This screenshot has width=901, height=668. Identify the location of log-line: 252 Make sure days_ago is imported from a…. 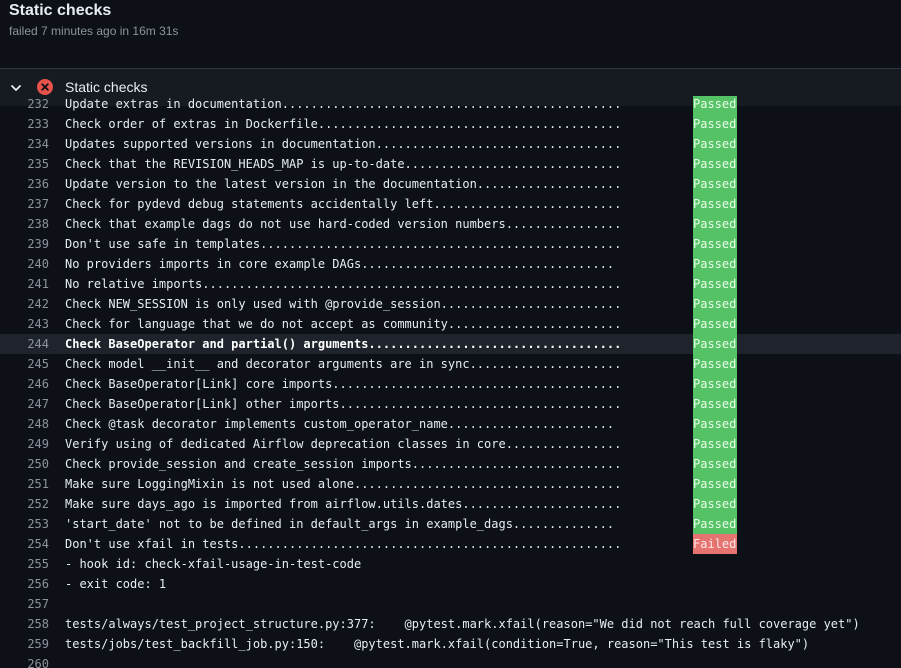
(450, 504).